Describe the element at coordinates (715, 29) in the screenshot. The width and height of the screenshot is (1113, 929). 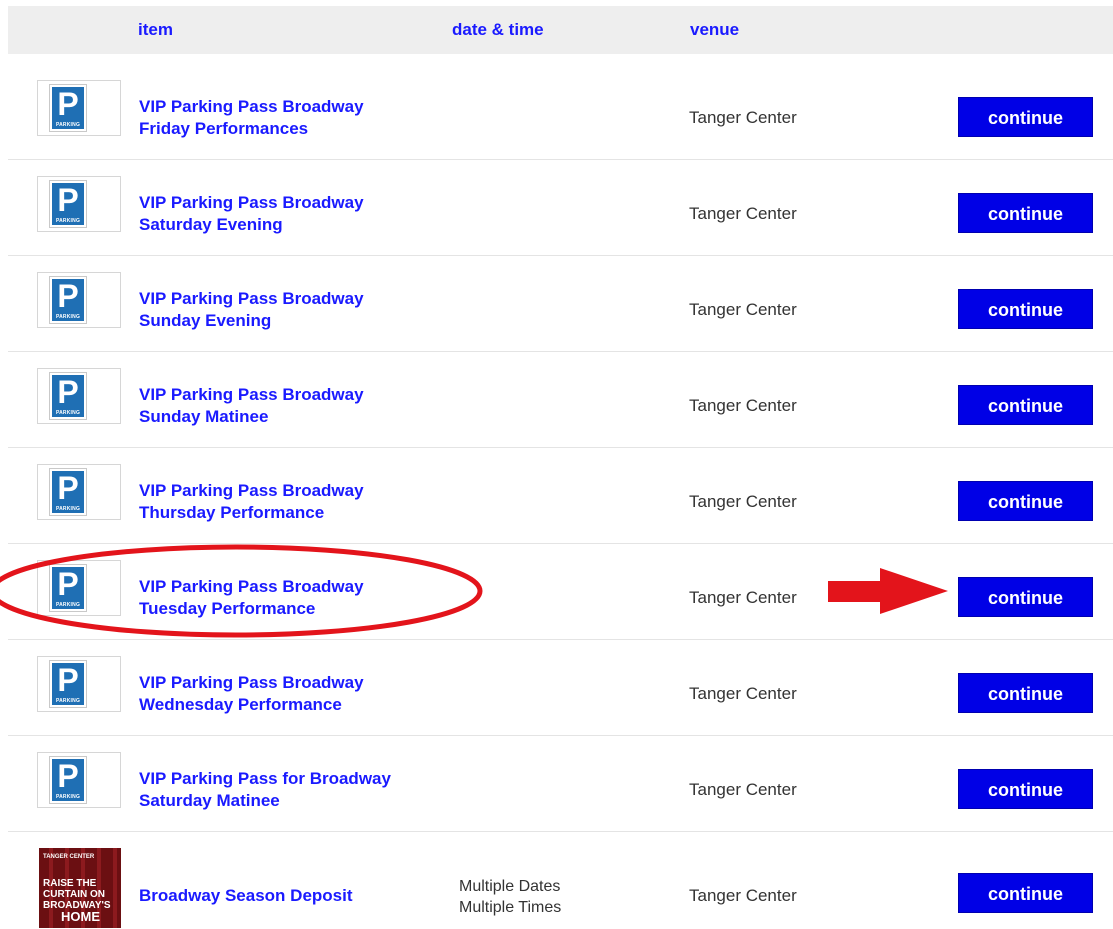
I see `column-header-venue: venue` at that location.